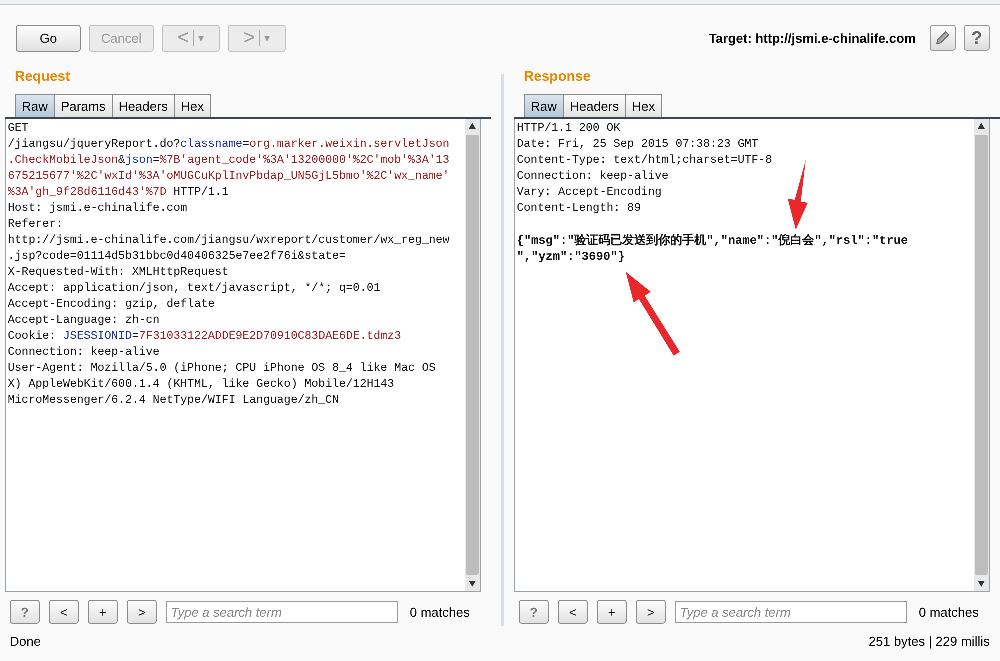  I want to click on code-line: %3A'gh_9f28d6116d43'%7D HTTP/1.1, so click(118, 192).